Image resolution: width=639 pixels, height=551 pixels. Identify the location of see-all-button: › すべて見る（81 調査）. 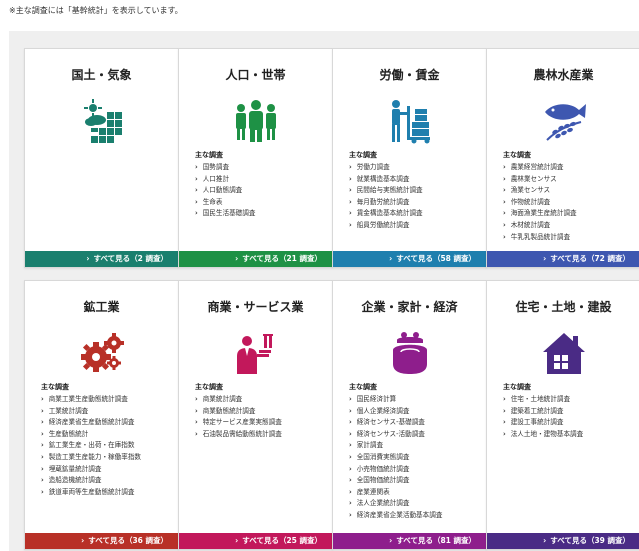
(409, 541).